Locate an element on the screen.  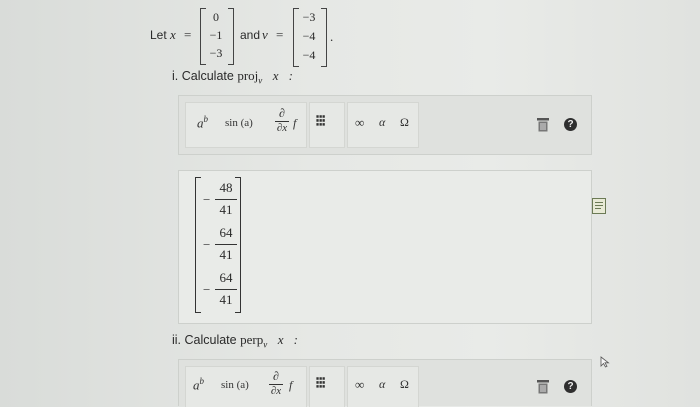
help-icon: ? is located at coordinates (570, 124).